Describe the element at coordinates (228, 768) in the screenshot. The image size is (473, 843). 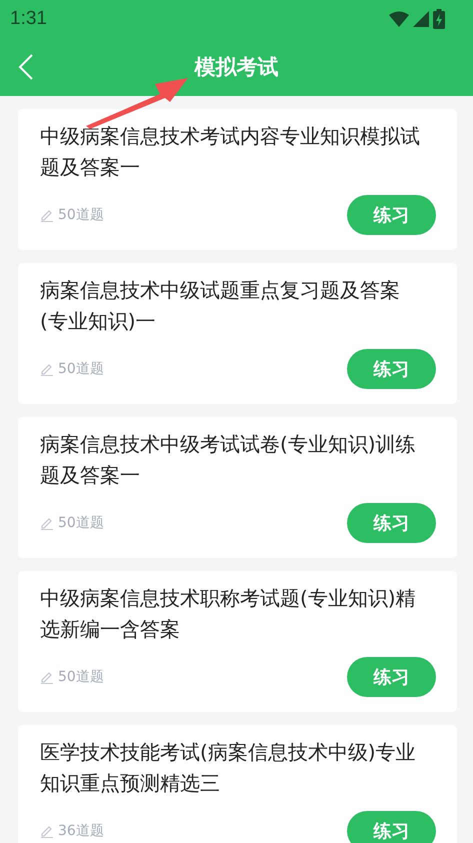
I see `exam-title: 医学技术技能考试(病案信息技术中级)专业知识重点预测精选三` at that location.